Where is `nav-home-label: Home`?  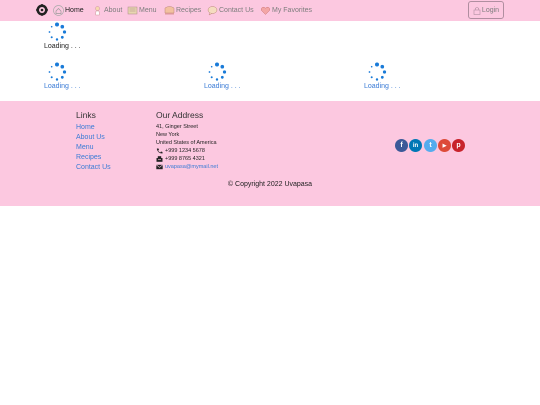
nav-home-label: Home is located at coordinates (74, 10).